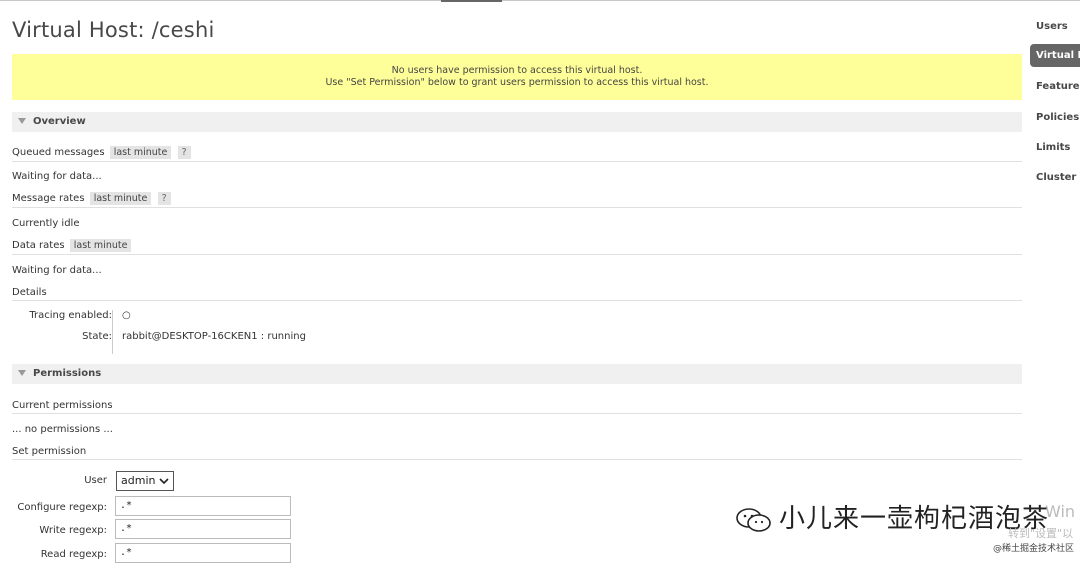 Image resolution: width=1080 pixels, height=563 pixels. What do you see at coordinates (286, 336) in the screenshot?
I see `state-running: running` at bounding box center [286, 336].